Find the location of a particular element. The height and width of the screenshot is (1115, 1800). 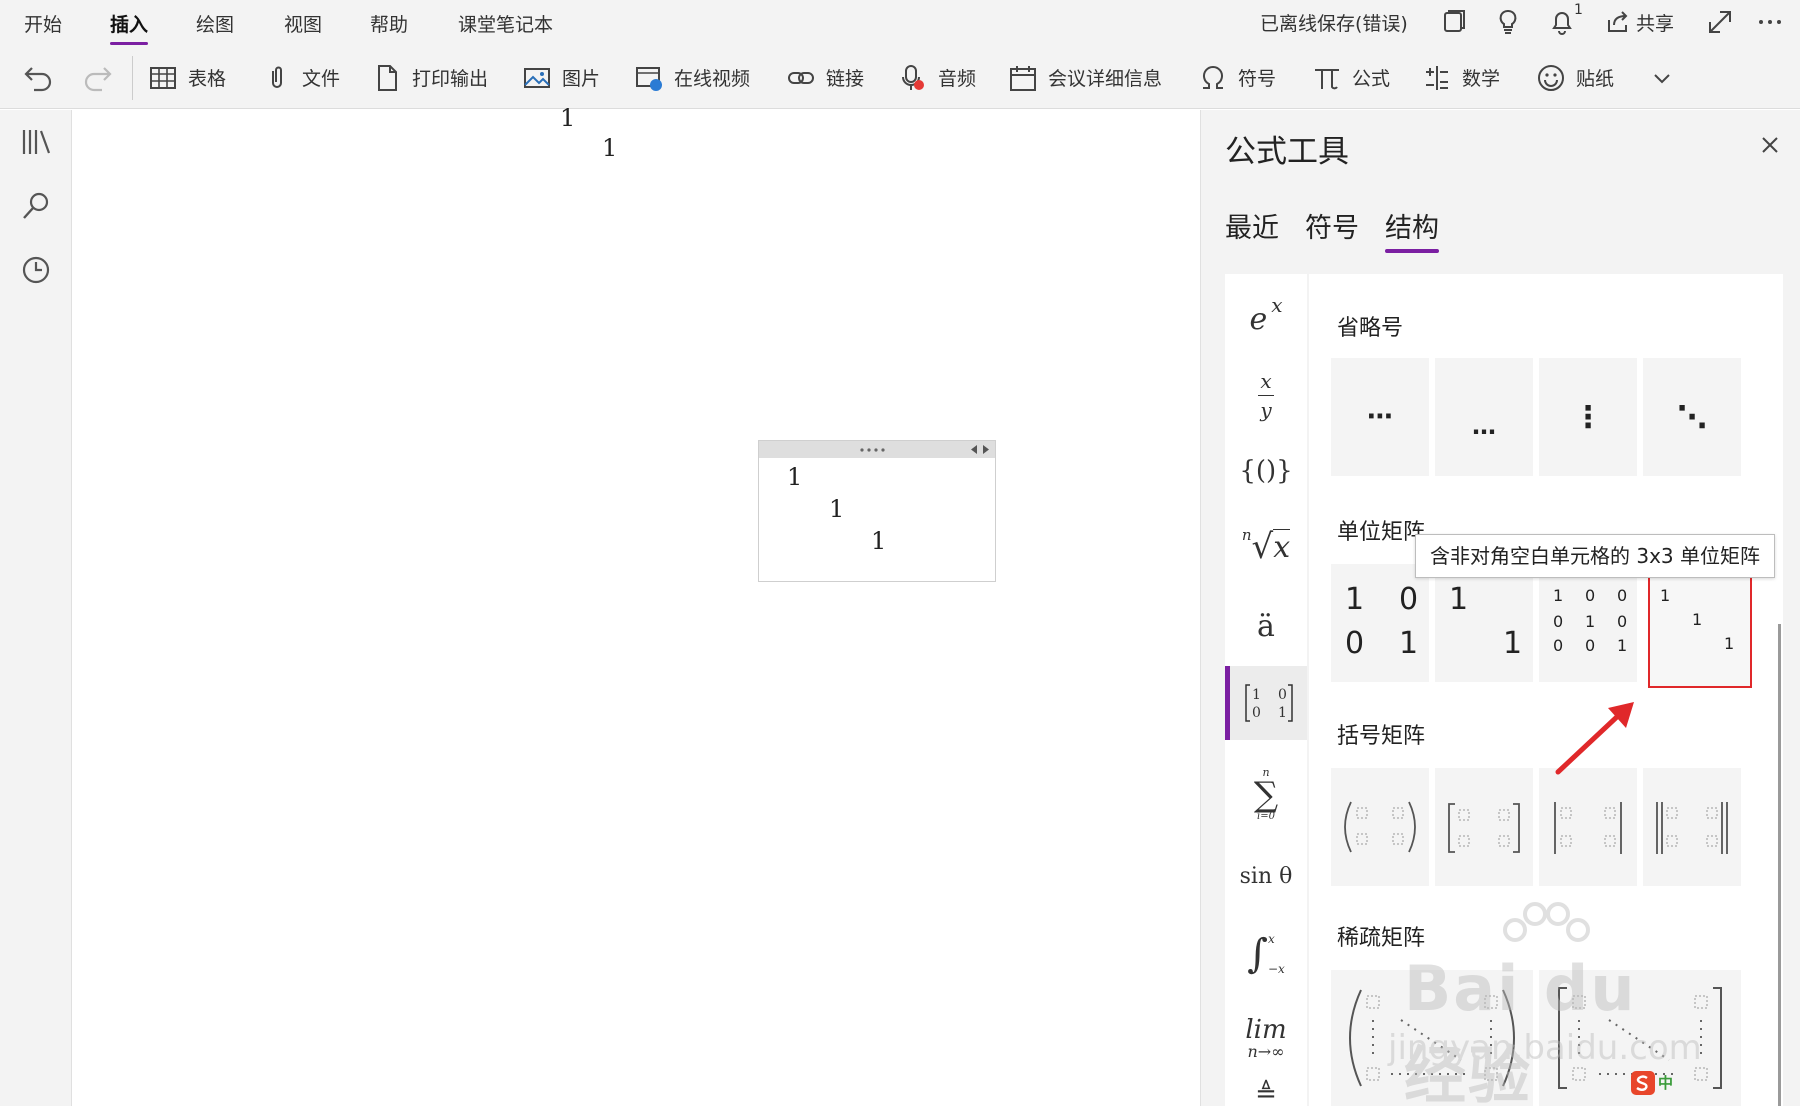

paren-matrix-tile is located at coordinates (1380, 827).